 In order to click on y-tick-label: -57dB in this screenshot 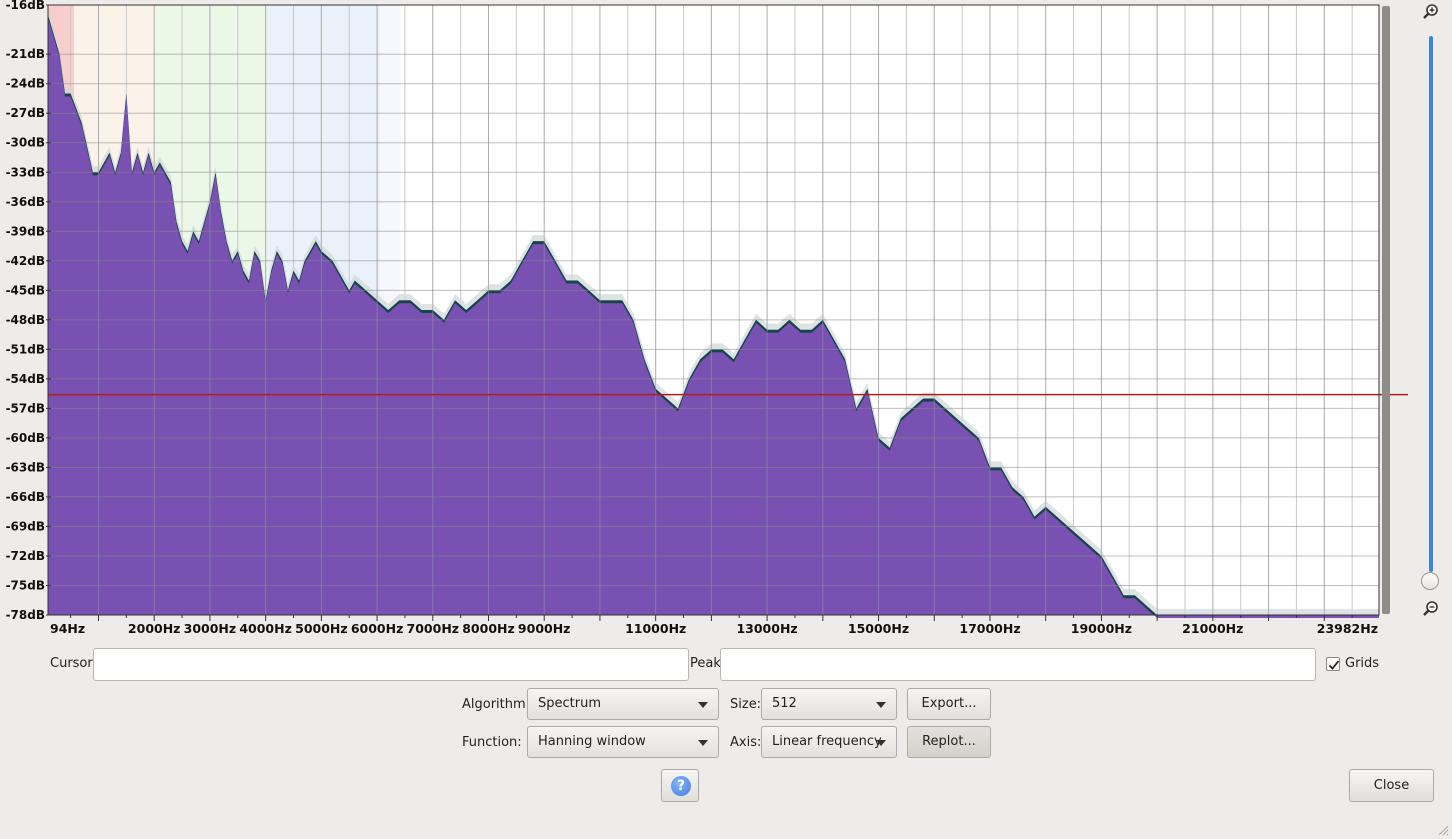, I will do `click(25, 408)`.